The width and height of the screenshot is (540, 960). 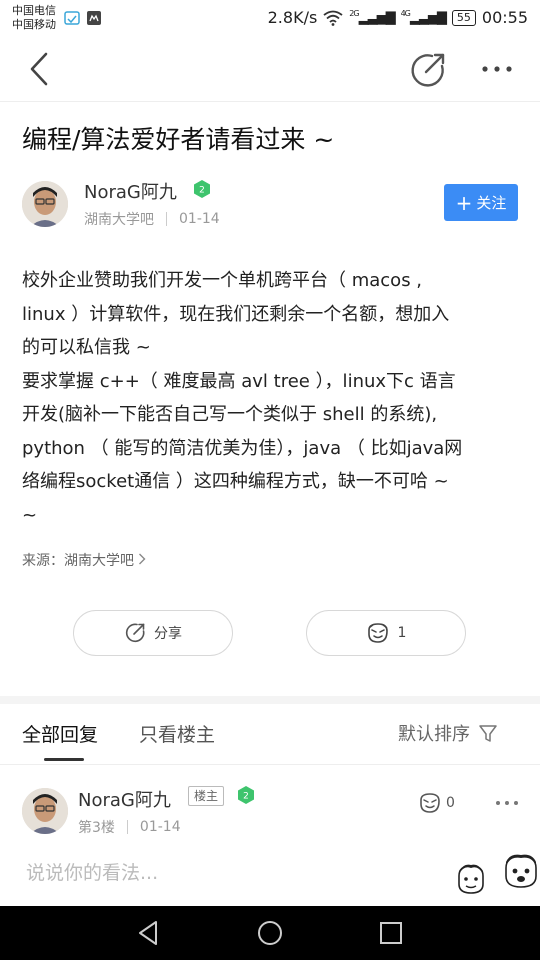 I want to click on status-time: 00:55, so click(x=504, y=17).